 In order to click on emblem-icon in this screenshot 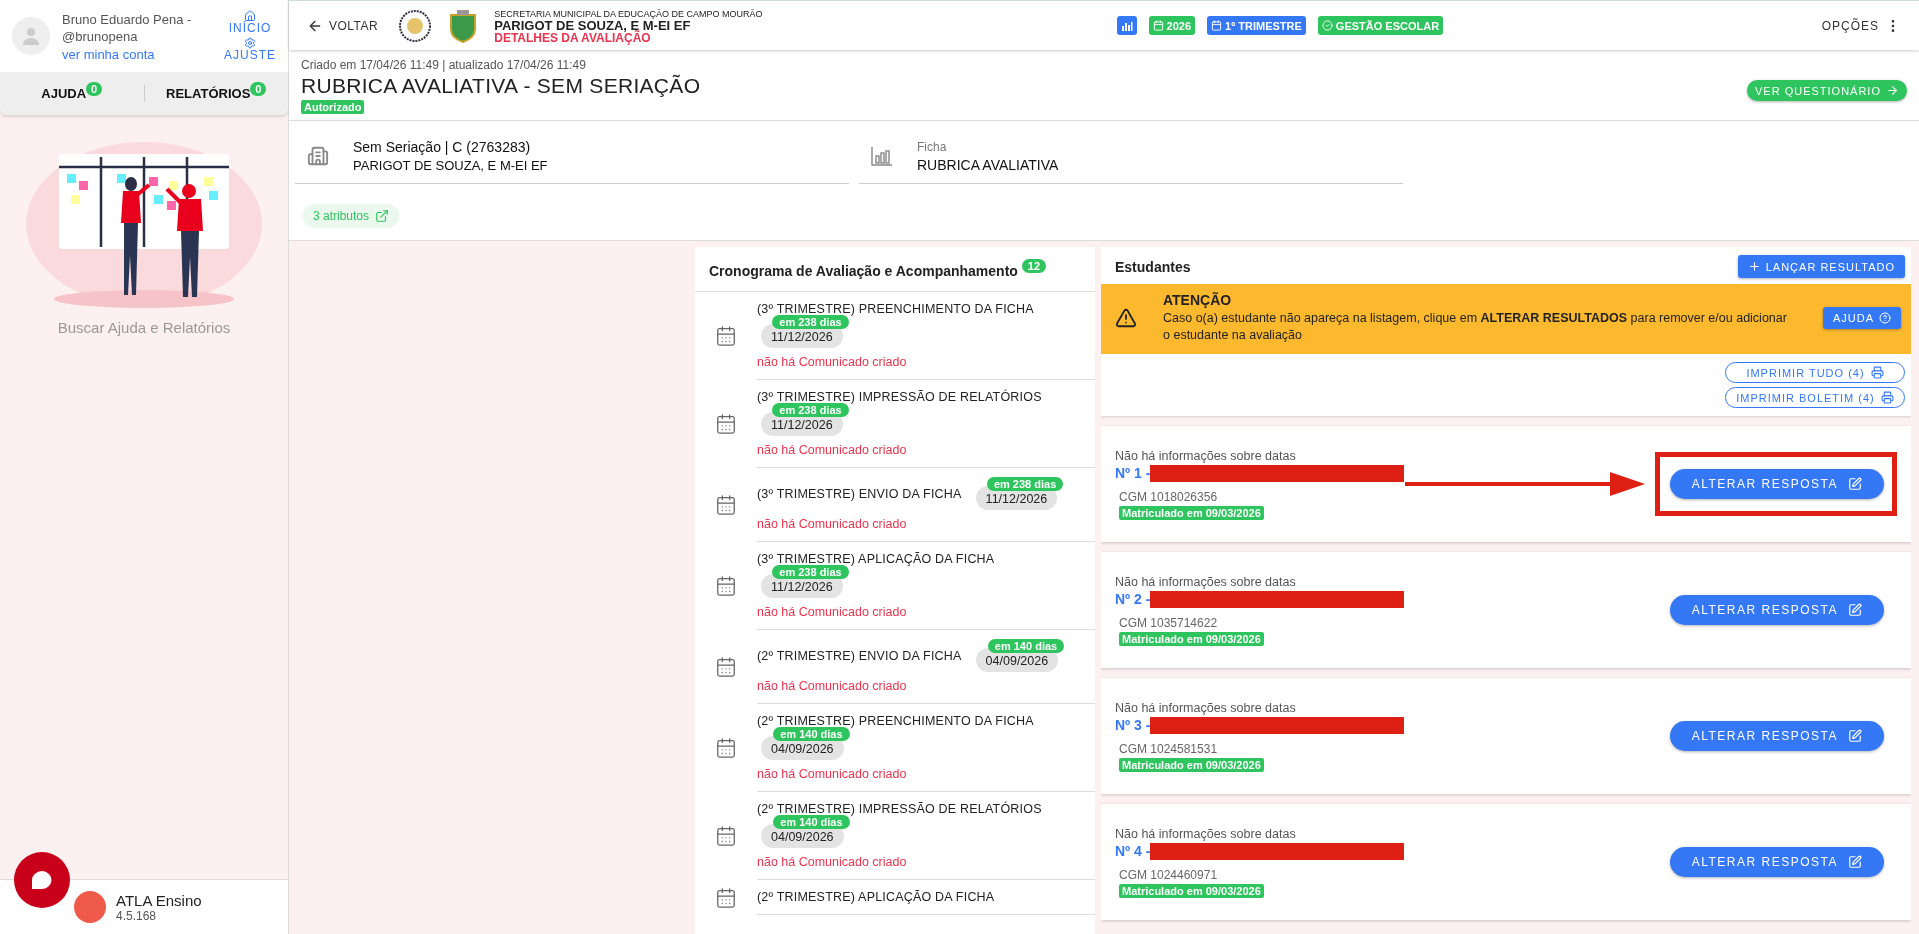, I will do `click(415, 25)`.